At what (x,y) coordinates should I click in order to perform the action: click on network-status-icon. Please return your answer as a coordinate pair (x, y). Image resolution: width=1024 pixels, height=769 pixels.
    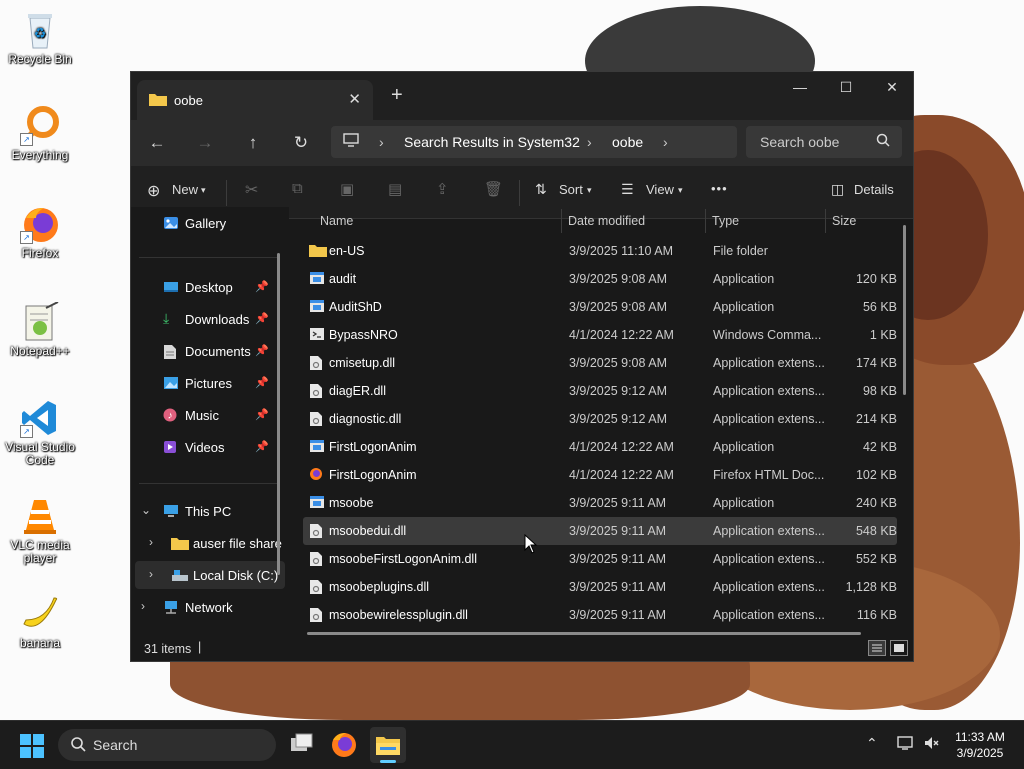
    Looking at the image, I should click on (906, 744).